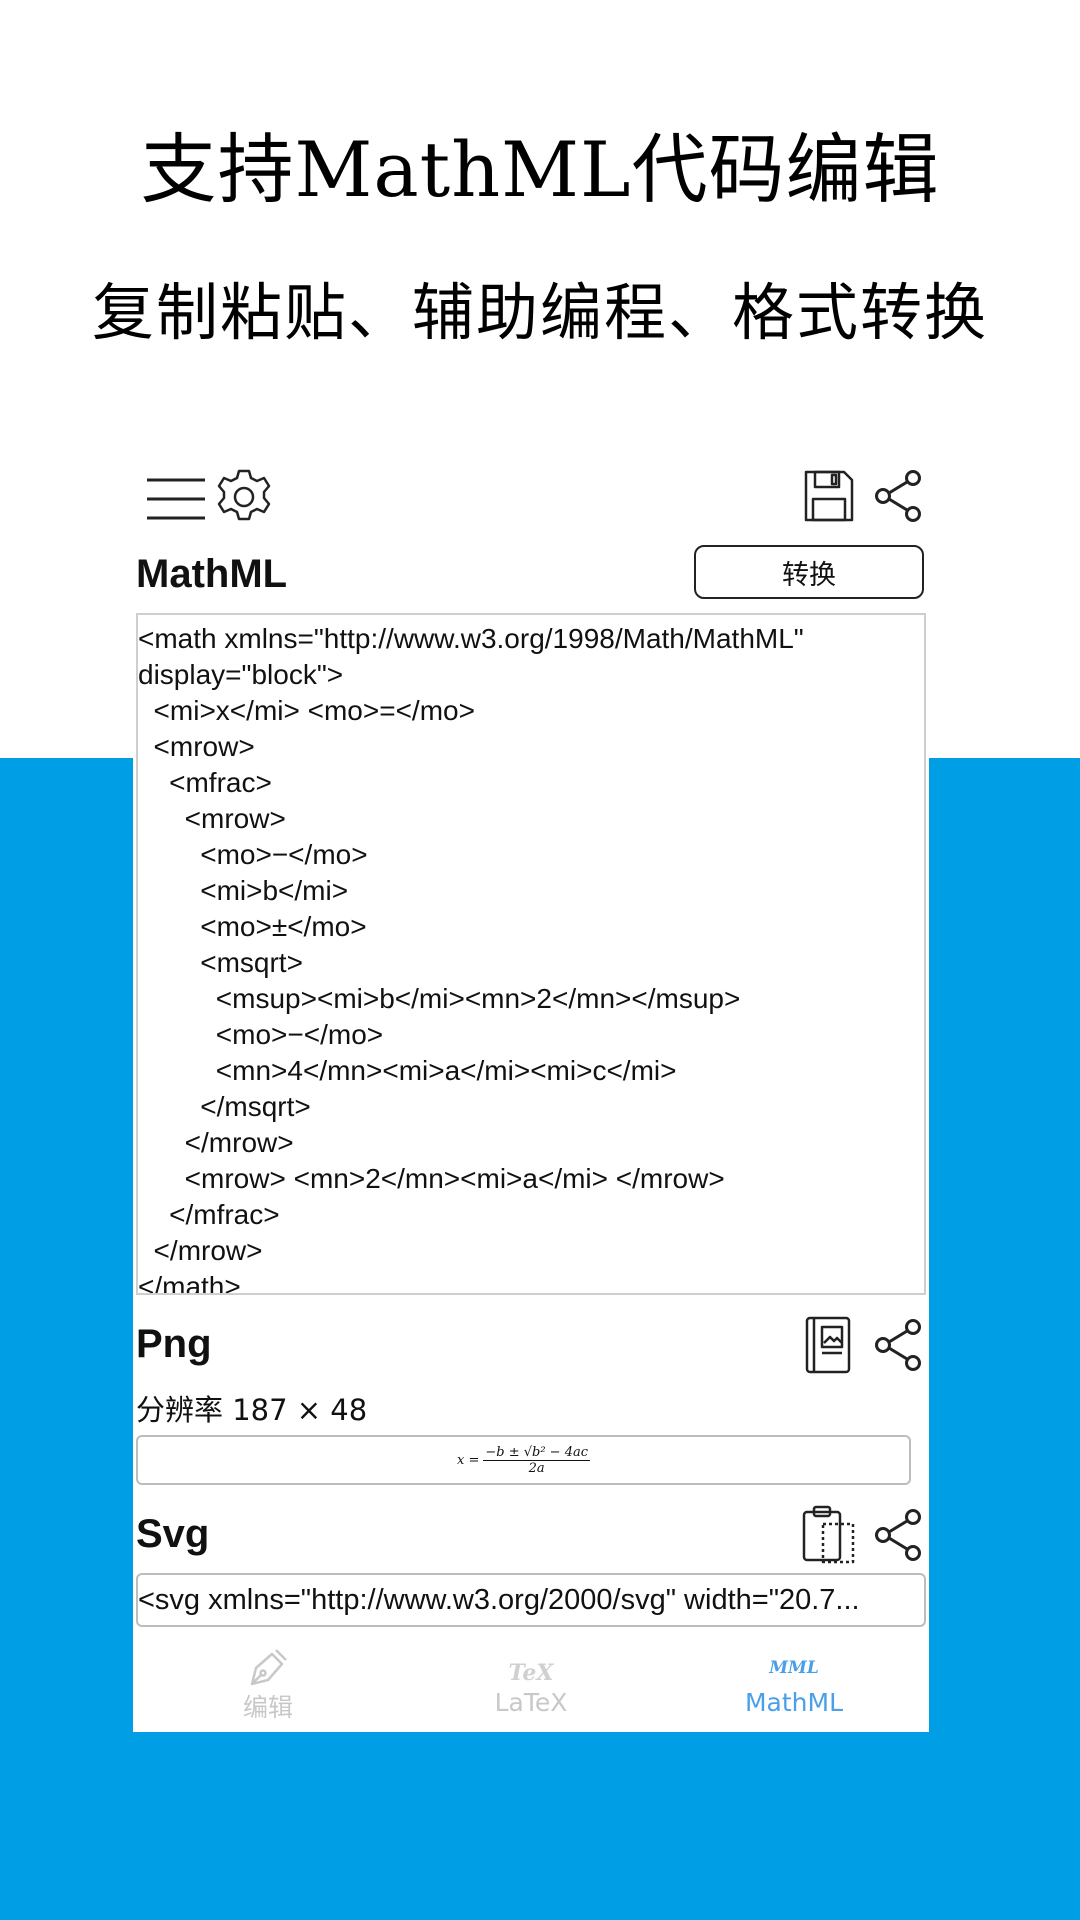 The height and width of the screenshot is (1920, 1080). Describe the element at coordinates (829, 1534) in the screenshot. I see `clipboard-copy-icon` at that location.